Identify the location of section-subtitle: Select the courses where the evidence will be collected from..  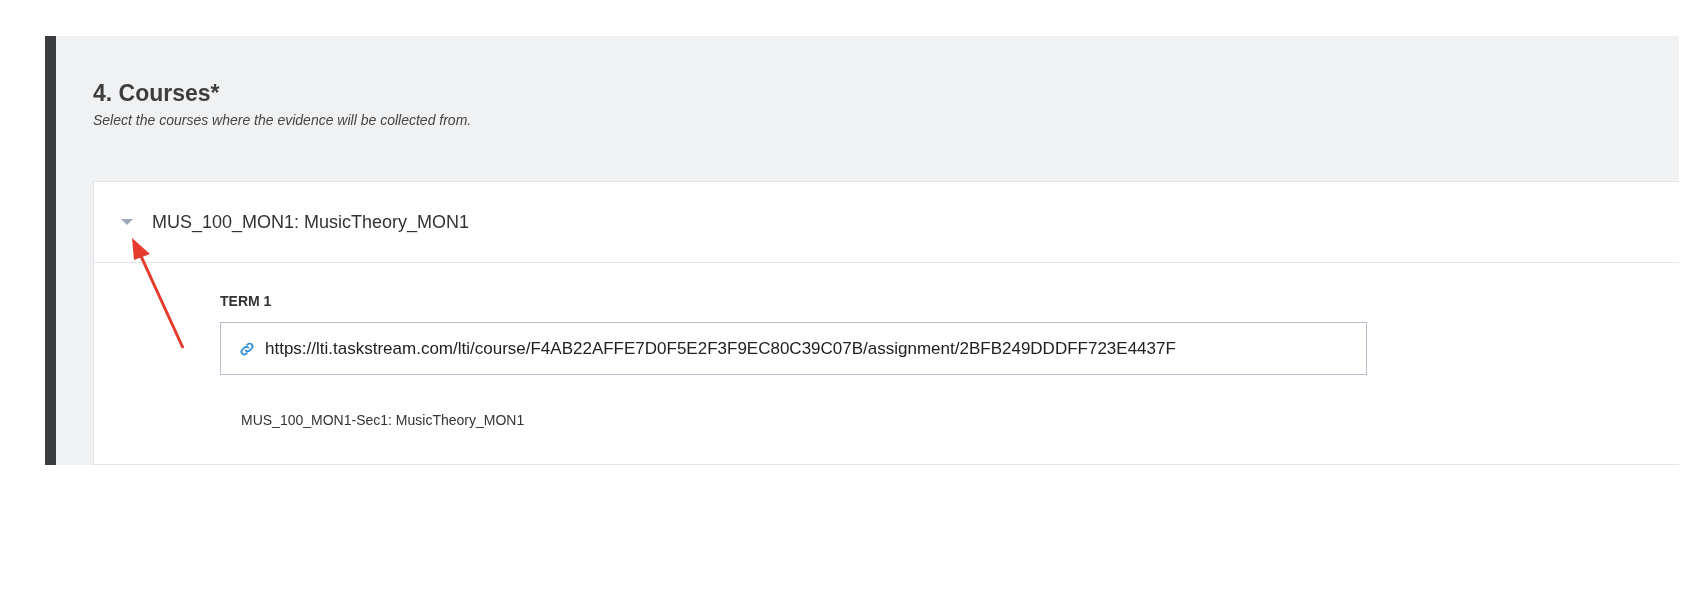
(283, 120).